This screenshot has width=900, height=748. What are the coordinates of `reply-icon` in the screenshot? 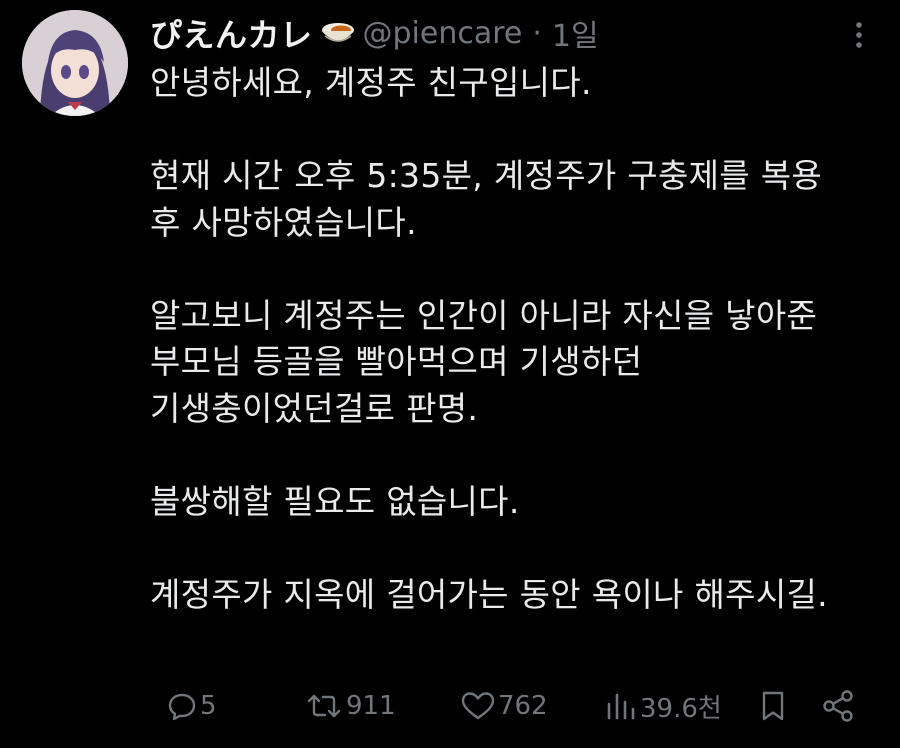 It's located at (182, 706).